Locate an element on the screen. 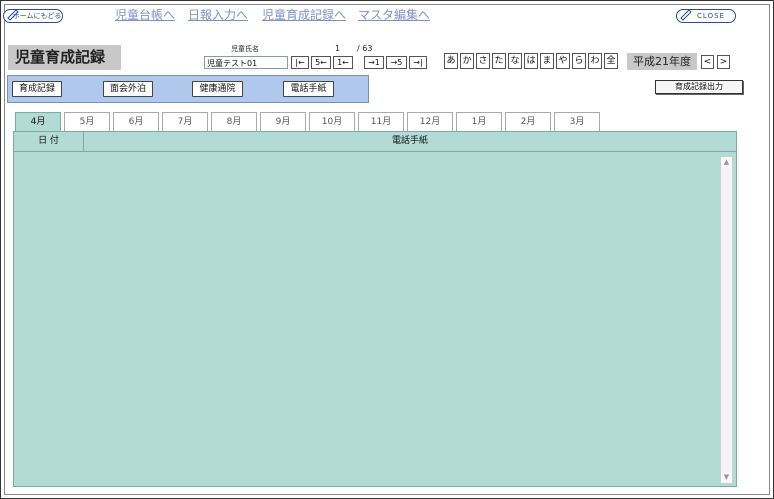  tab-month-8: 8月 is located at coordinates (234, 121).